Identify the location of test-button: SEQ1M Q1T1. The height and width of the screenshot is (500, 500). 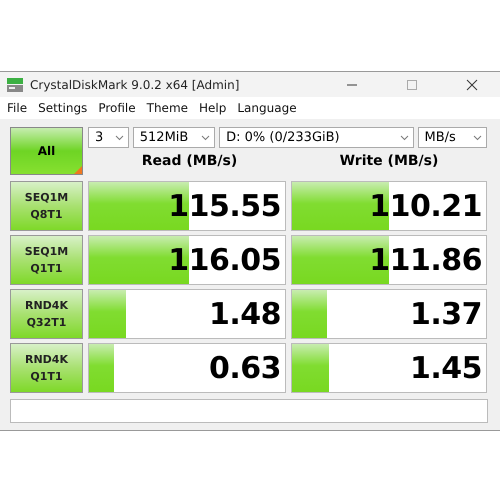
(46, 260).